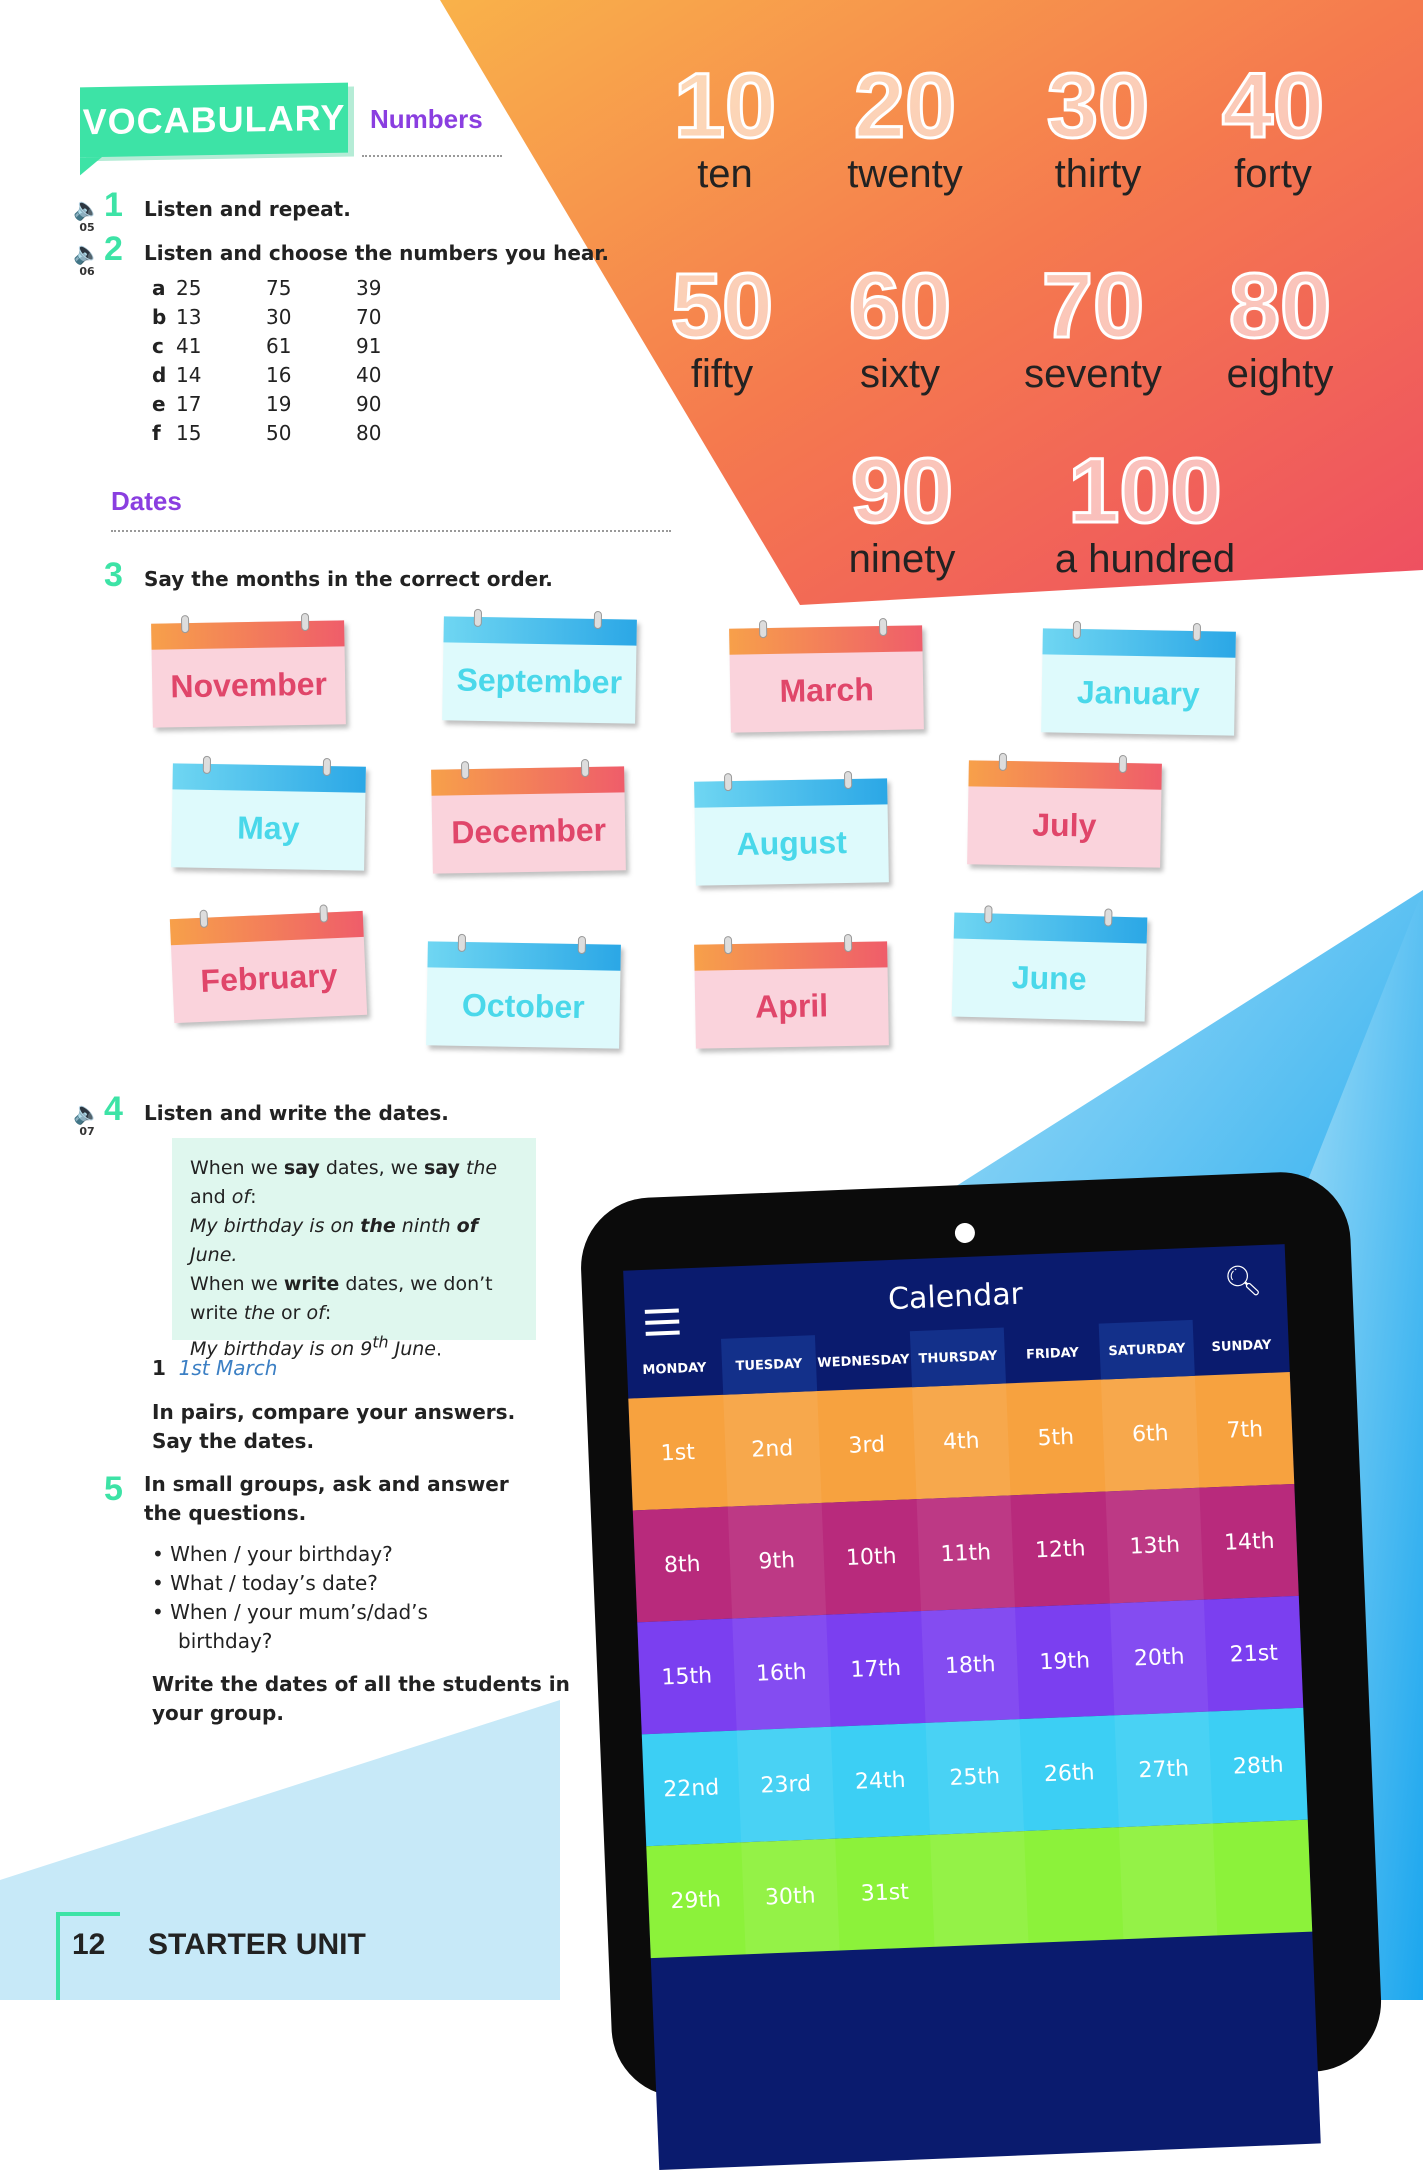 The width and height of the screenshot is (1423, 2172). I want to click on unit-title: STARTER UNIT, so click(257, 1944).